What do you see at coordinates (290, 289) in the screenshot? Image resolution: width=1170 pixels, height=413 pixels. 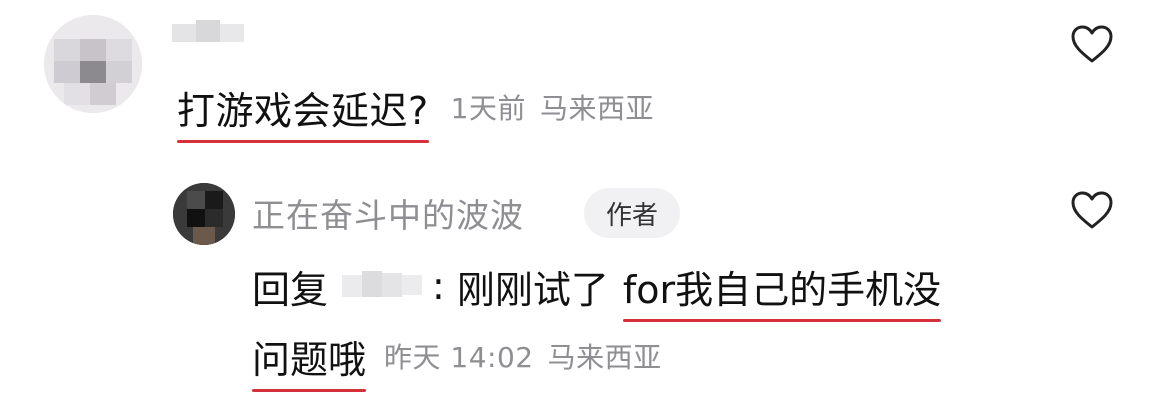 I see `reply-prefix: 回复` at bounding box center [290, 289].